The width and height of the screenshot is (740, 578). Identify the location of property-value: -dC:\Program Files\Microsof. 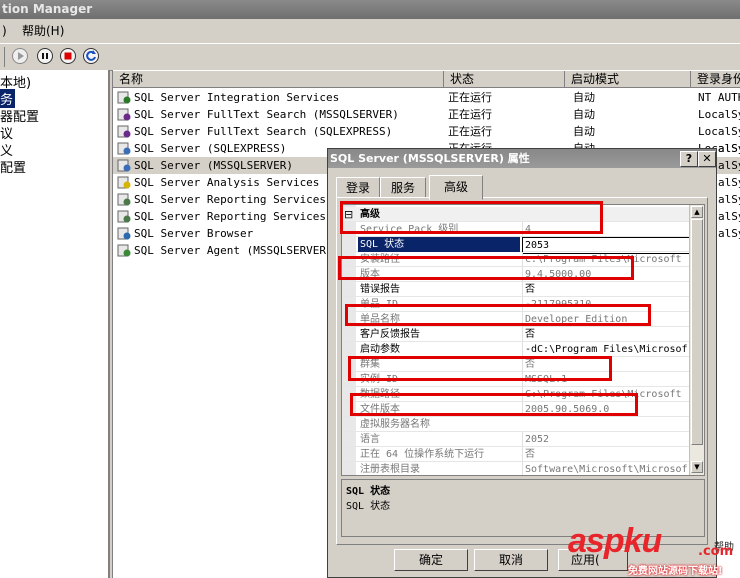
(606, 349).